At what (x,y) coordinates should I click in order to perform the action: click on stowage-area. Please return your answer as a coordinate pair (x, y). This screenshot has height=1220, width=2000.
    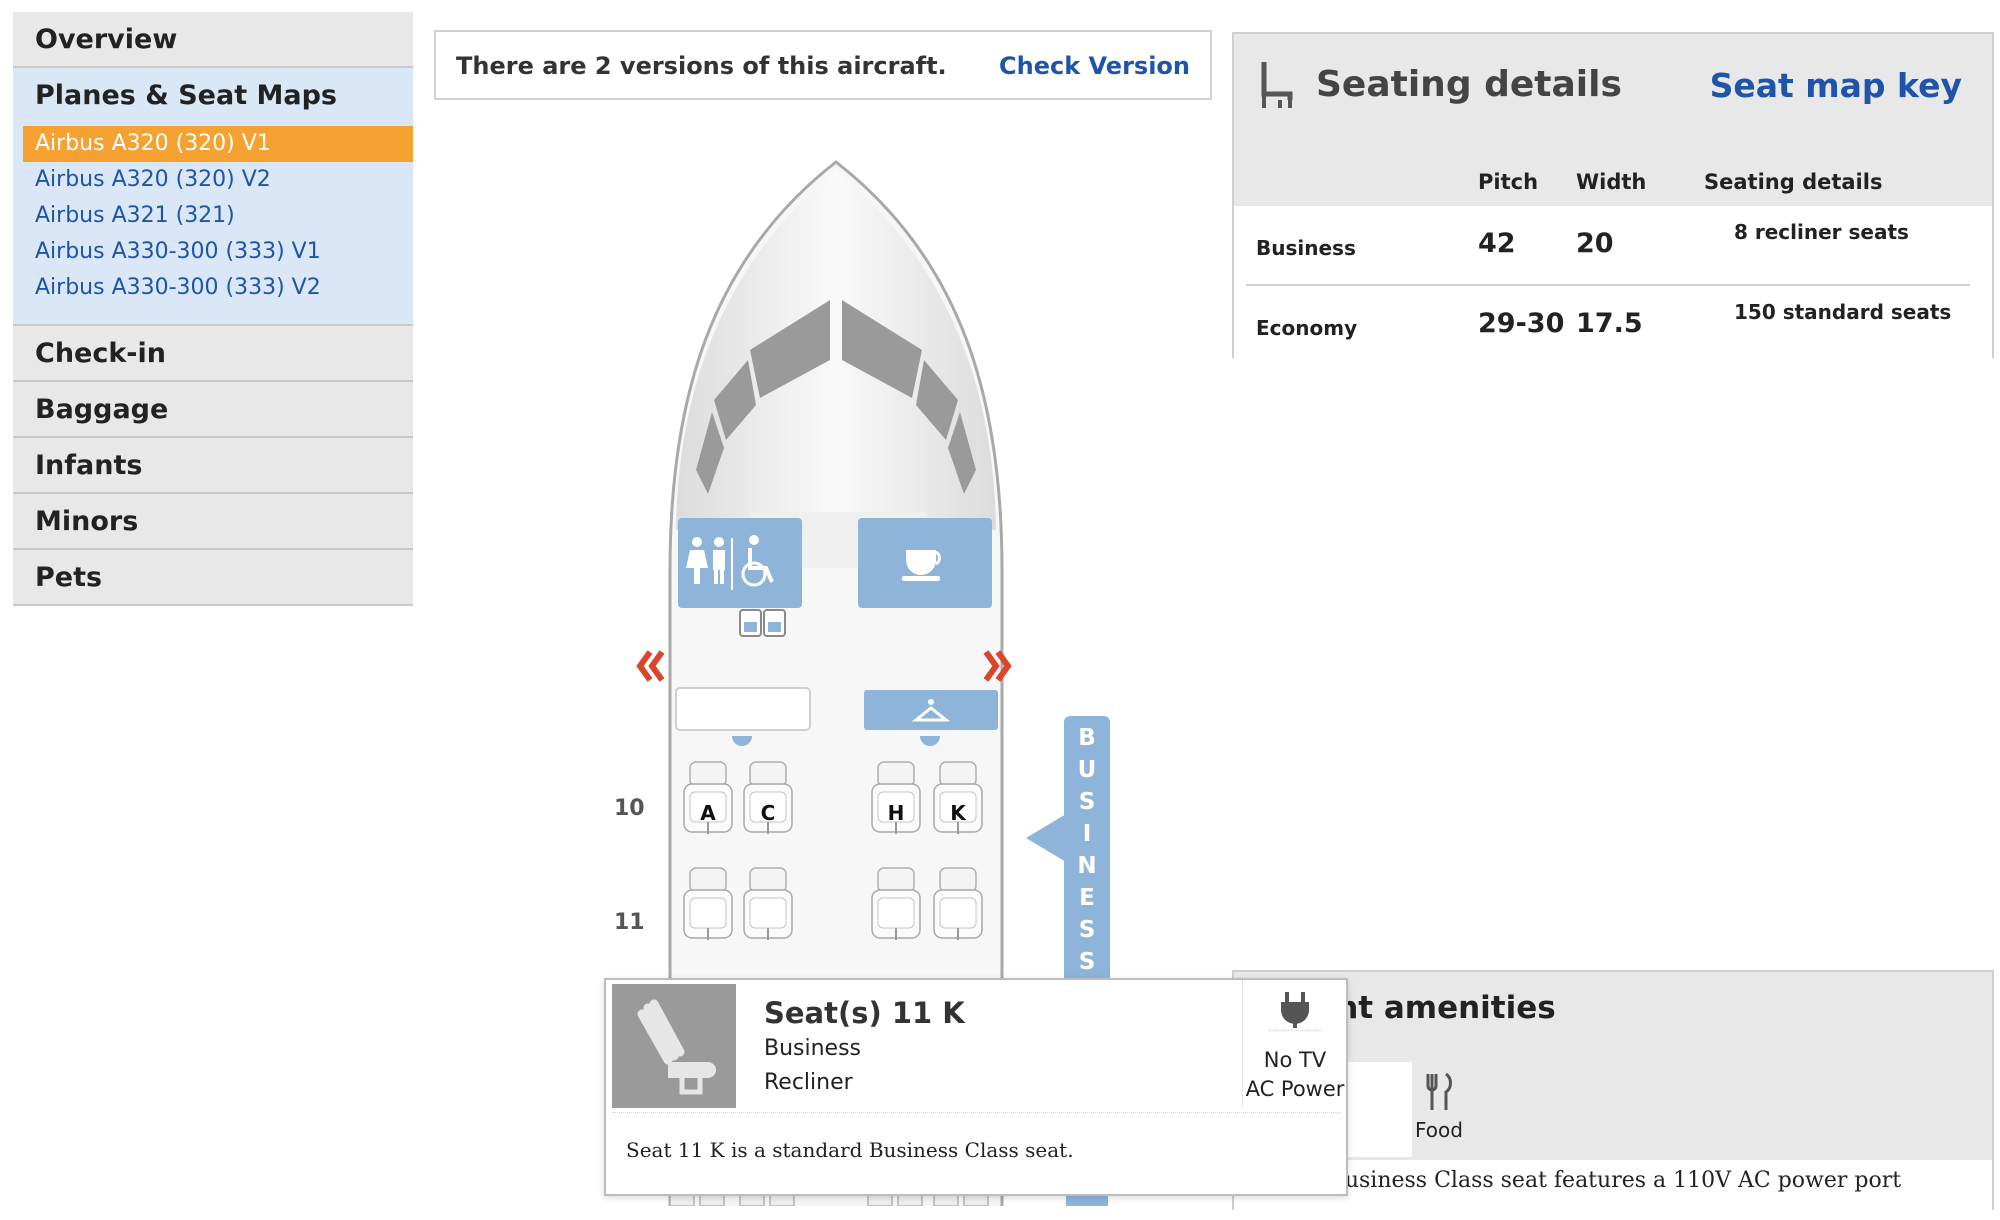
    Looking at the image, I should click on (743, 709).